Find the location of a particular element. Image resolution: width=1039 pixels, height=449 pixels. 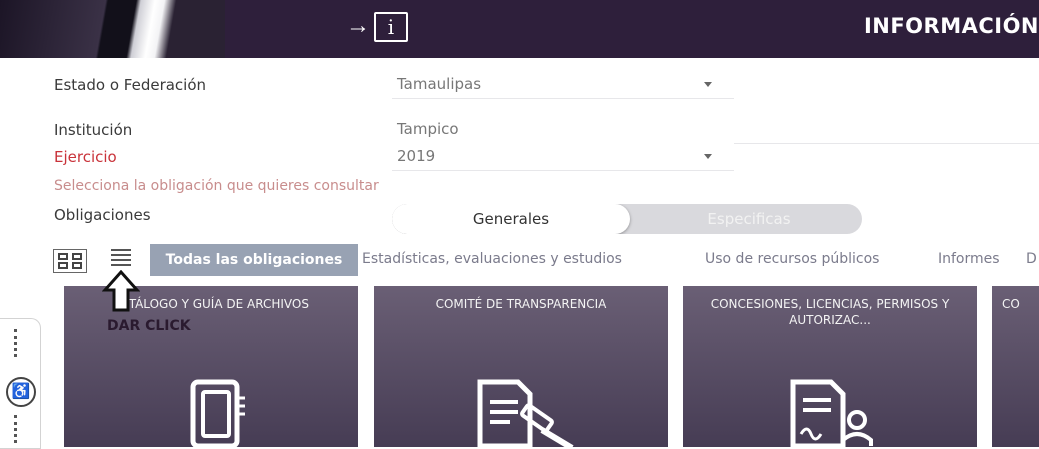

tab-estadisticas: Estadísticas, evaluaciones y estudios is located at coordinates (492, 259).